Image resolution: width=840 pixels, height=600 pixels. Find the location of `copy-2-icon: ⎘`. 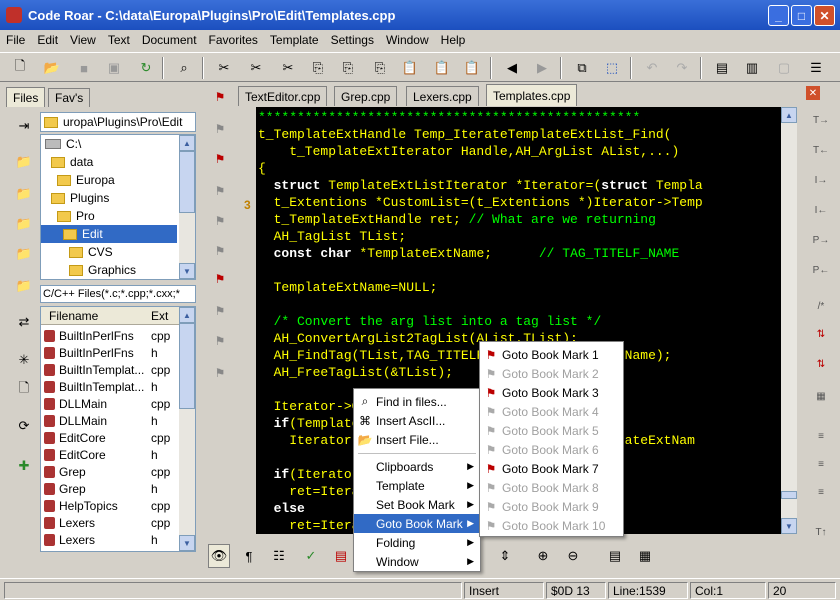

copy-2-icon: ⎘ is located at coordinates (348, 68).